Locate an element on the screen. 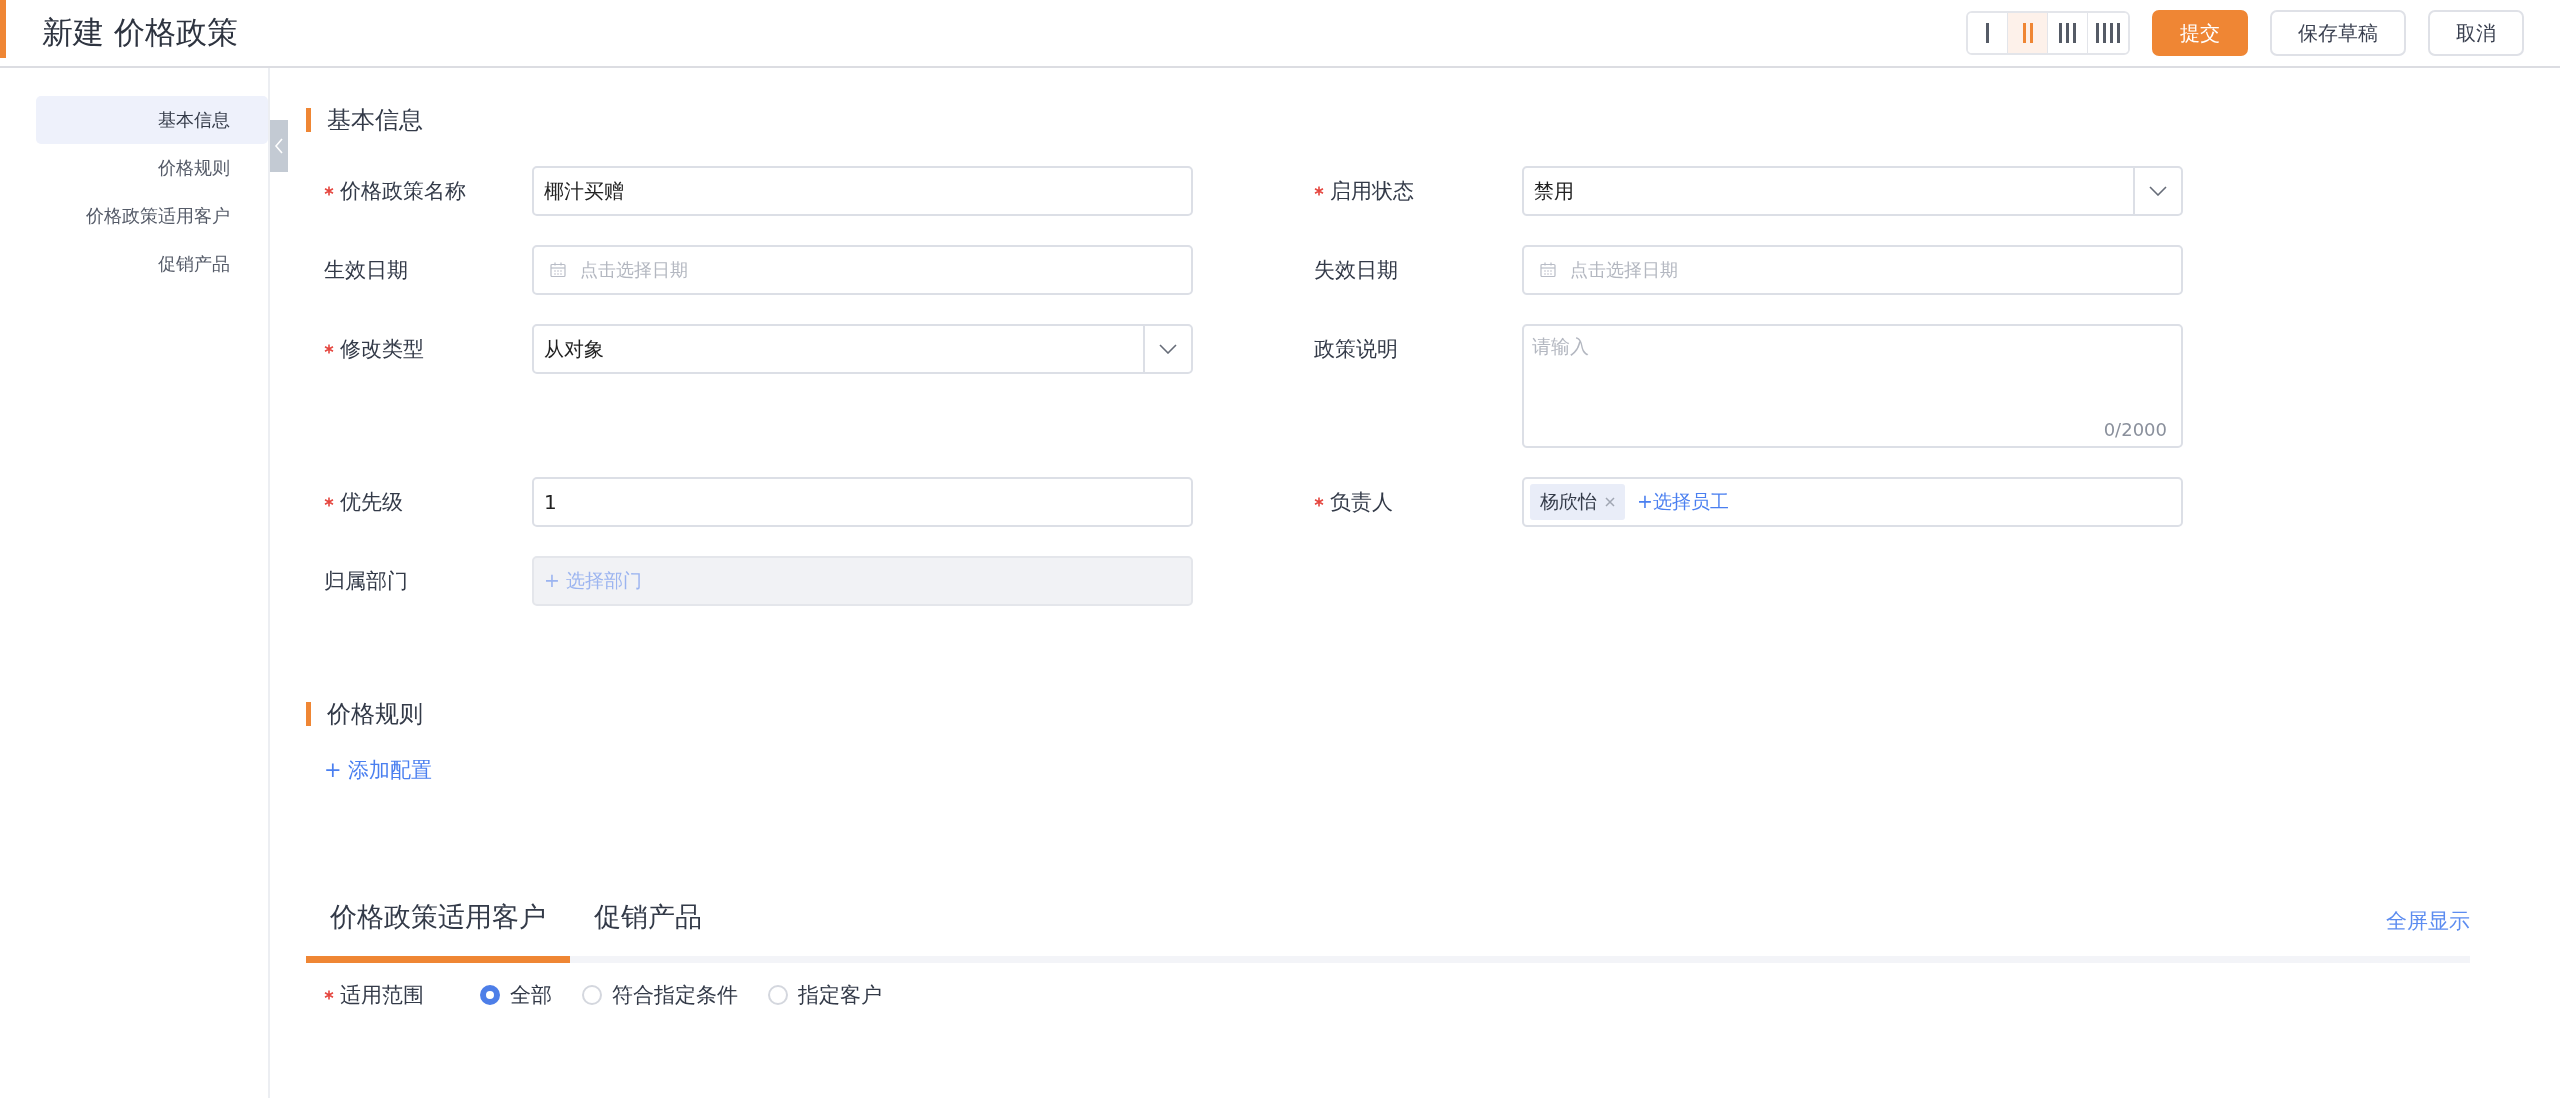 Image resolution: width=2560 pixels, height=1098 pixels. section-title: 价格规则 is located at coordinates (375, 714).